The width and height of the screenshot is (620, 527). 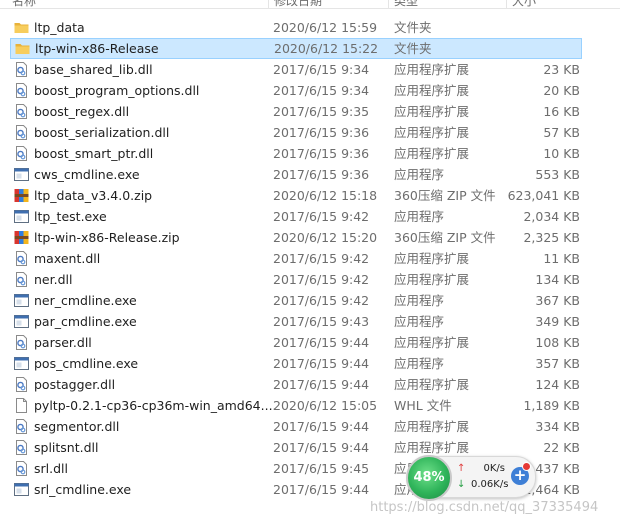 I want to click on file-size: 134 KB, so click(x=557, y=279).